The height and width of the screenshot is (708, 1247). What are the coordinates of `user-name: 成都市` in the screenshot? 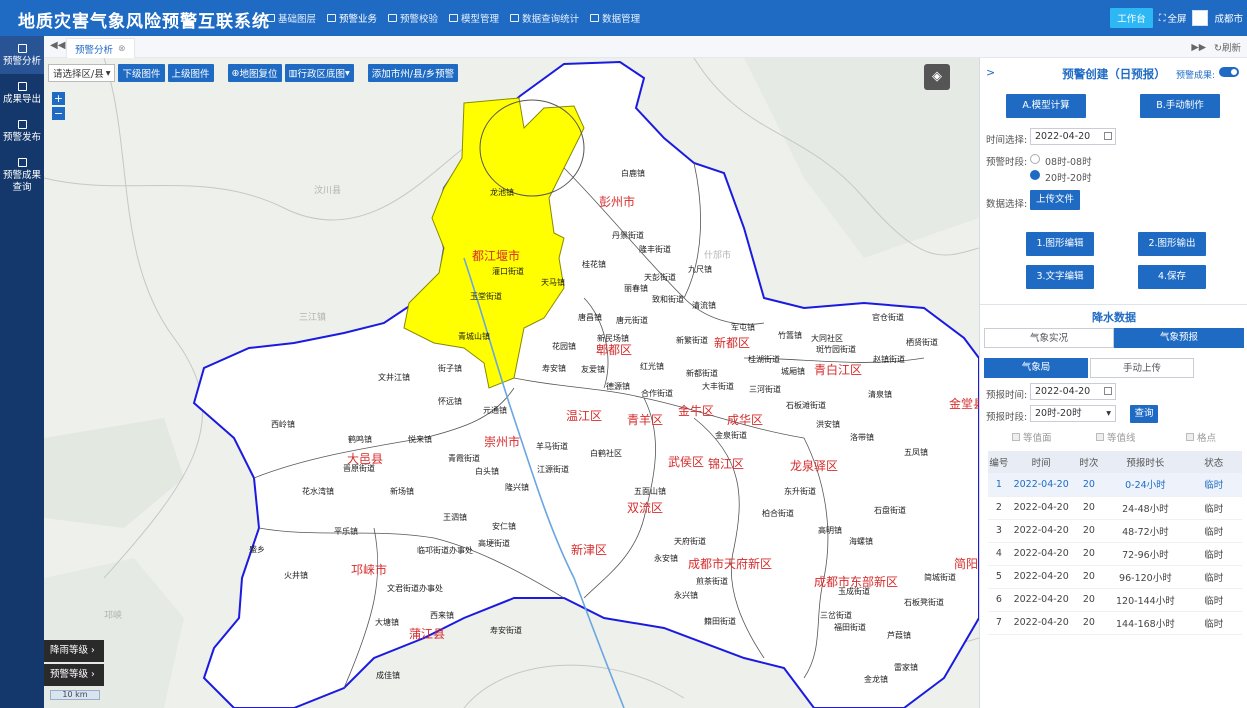 It's located at (1228, 18).